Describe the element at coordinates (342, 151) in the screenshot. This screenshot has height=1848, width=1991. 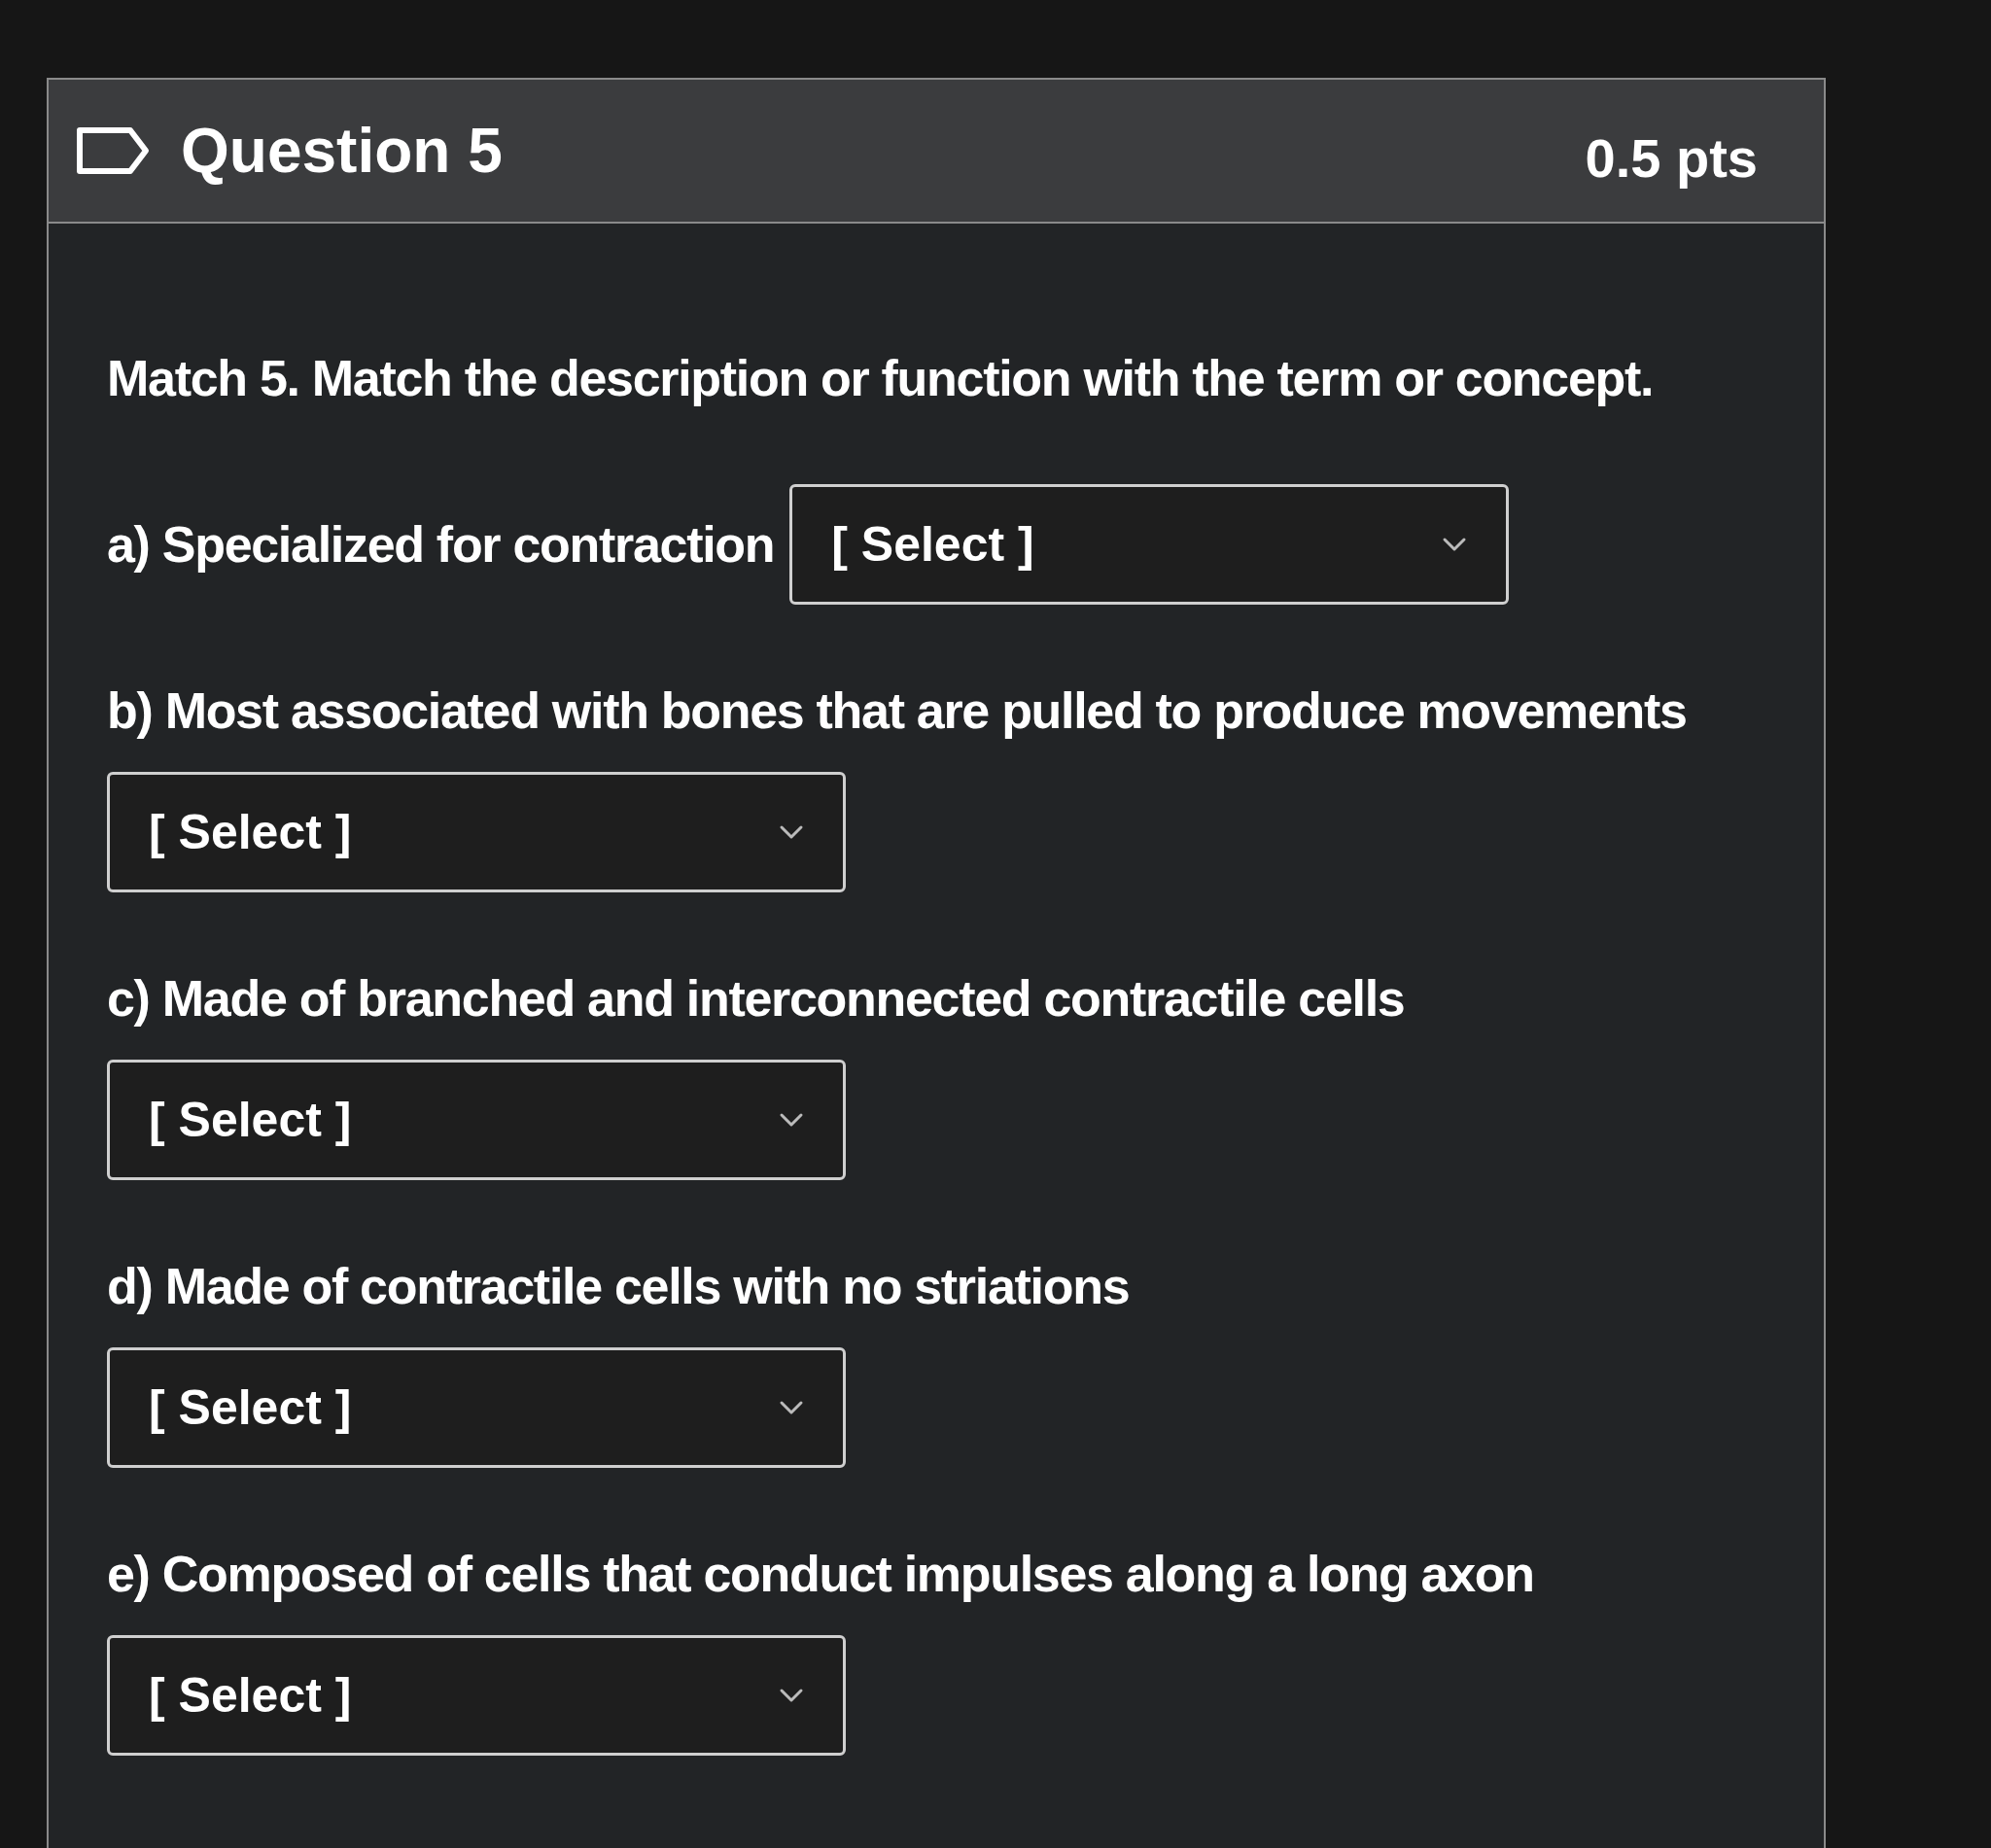
I see `question-title: Question 5` at that location.